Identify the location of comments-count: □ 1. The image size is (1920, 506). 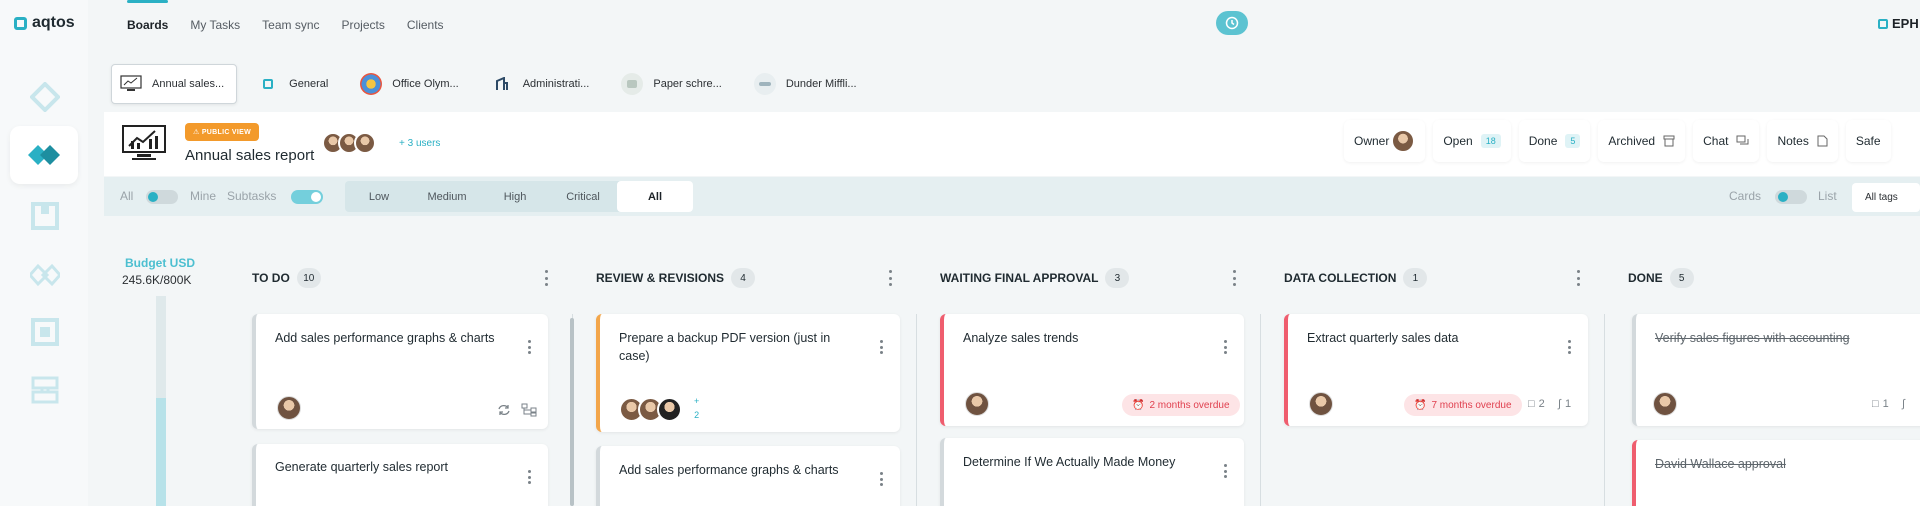
(1880, 404).